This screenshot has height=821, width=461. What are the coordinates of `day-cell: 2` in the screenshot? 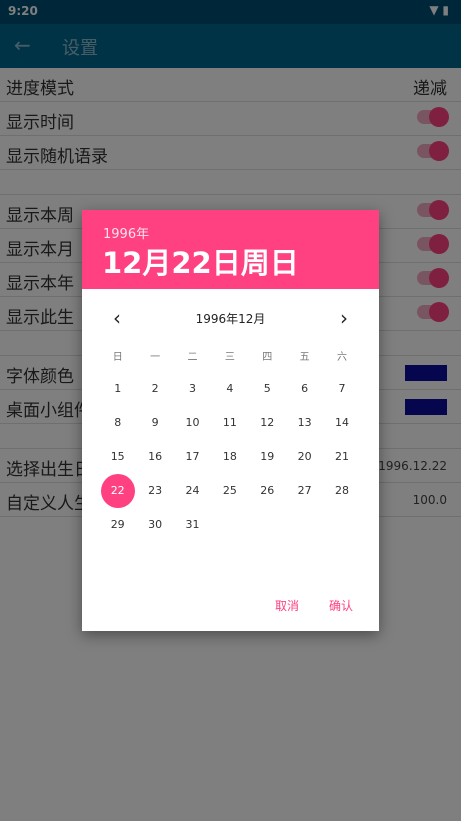 It's located at (154, 389).